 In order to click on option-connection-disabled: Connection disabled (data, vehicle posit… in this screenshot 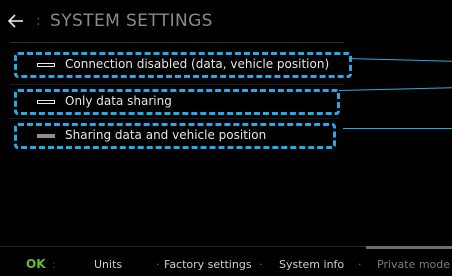, I will do `click(183, 65)`.